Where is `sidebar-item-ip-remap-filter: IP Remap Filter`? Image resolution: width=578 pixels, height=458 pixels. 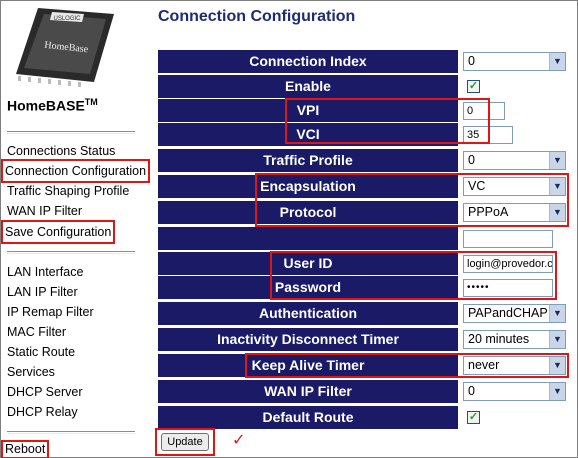
sidebar-item-ip-remap-filter: IP Remap Filter is located at coordinates (50, 312).